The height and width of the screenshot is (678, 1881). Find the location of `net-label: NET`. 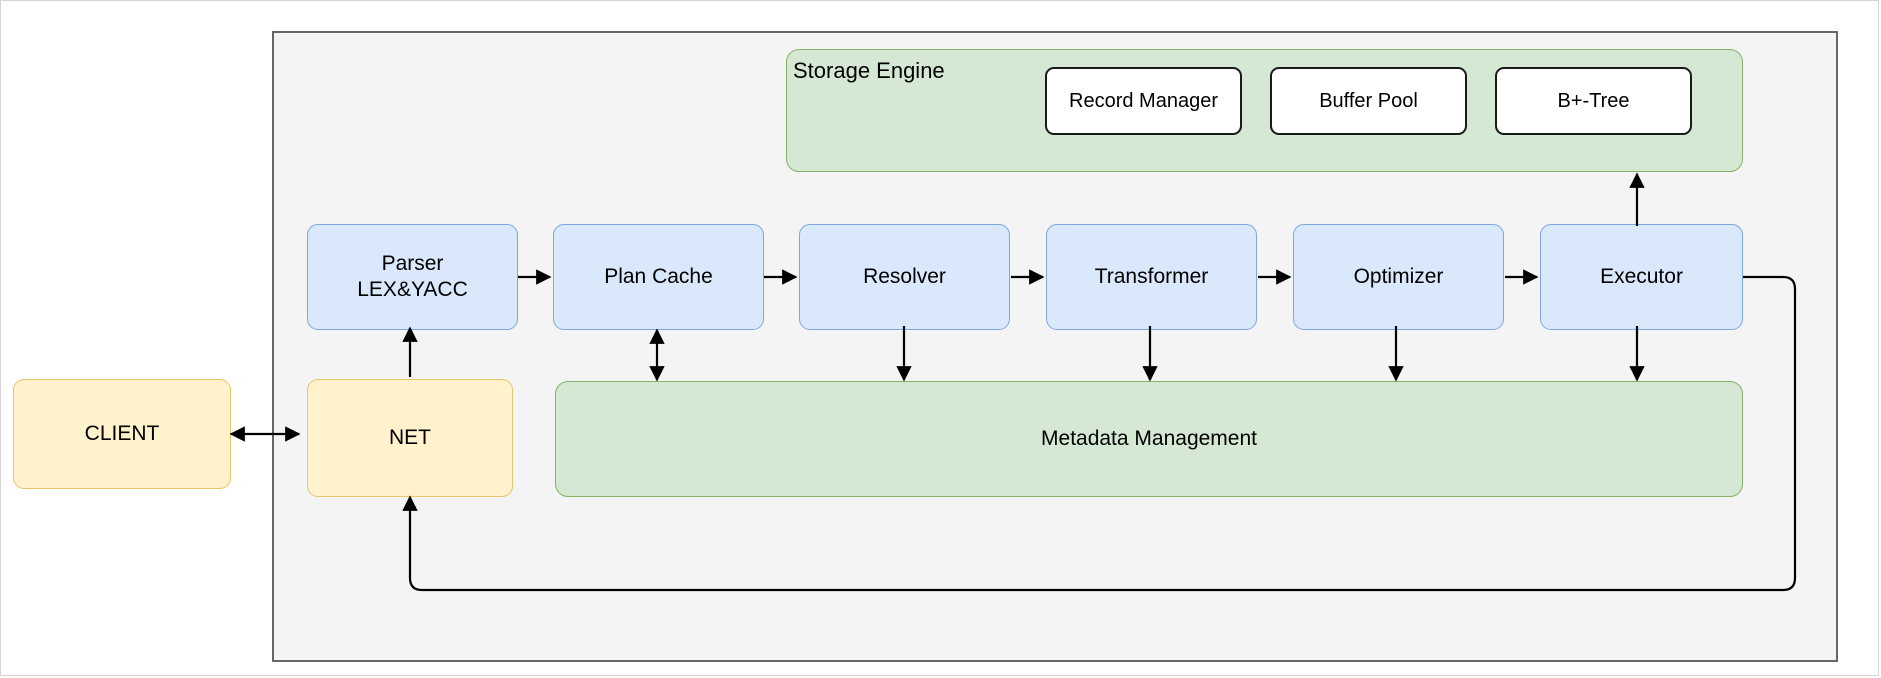

net-label: NET is located at coordinates (410, 438).